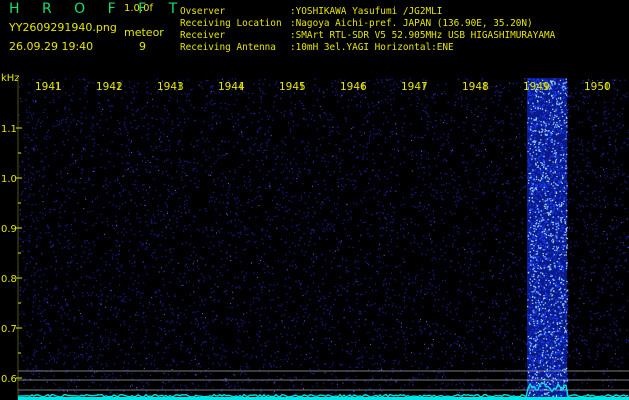 The height and width of the screenshot is (400, 629). What do you see at coordinates (9, 379) in the screenshot?
I see `freq-tick-label: 0.6` at bounding box center [9, 379].